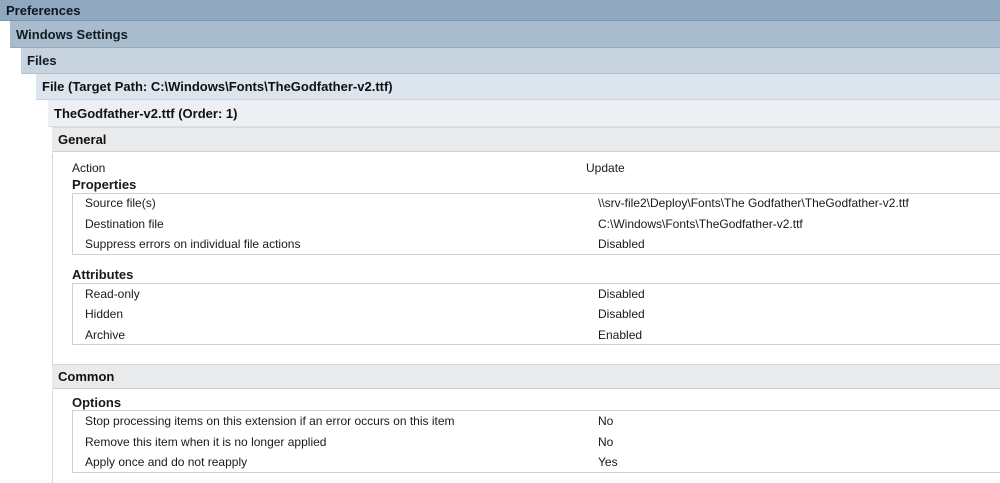 Image resolution: width=1000 pixels, height=483 pixels. I want to click on suppress-errors-value: Disabled, so click(621, 244).